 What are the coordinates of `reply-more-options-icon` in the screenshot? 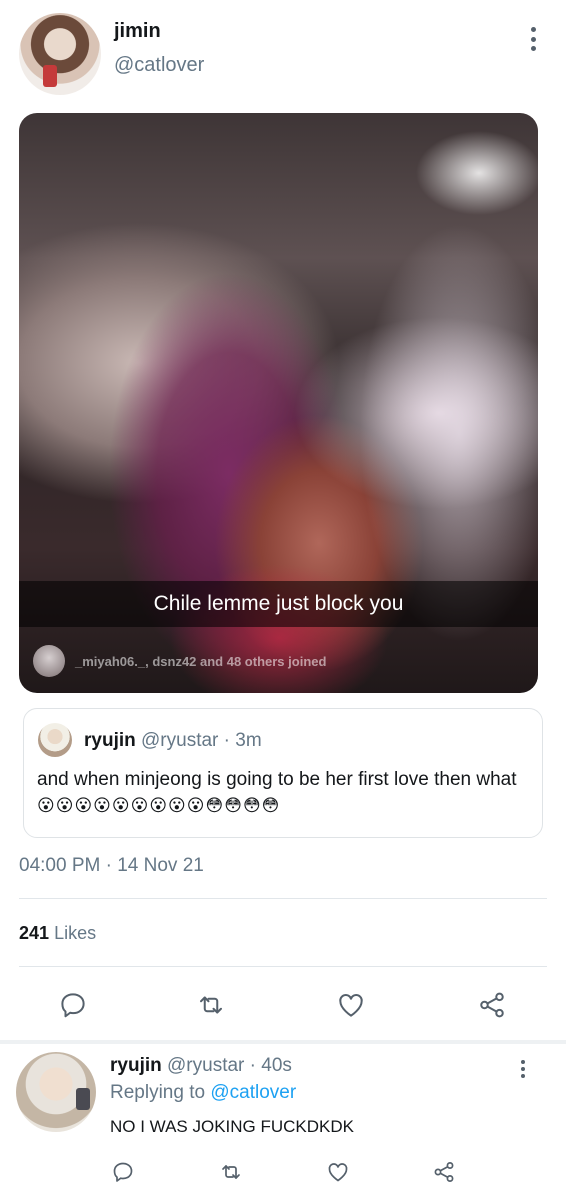 It's located at (523, 1069).